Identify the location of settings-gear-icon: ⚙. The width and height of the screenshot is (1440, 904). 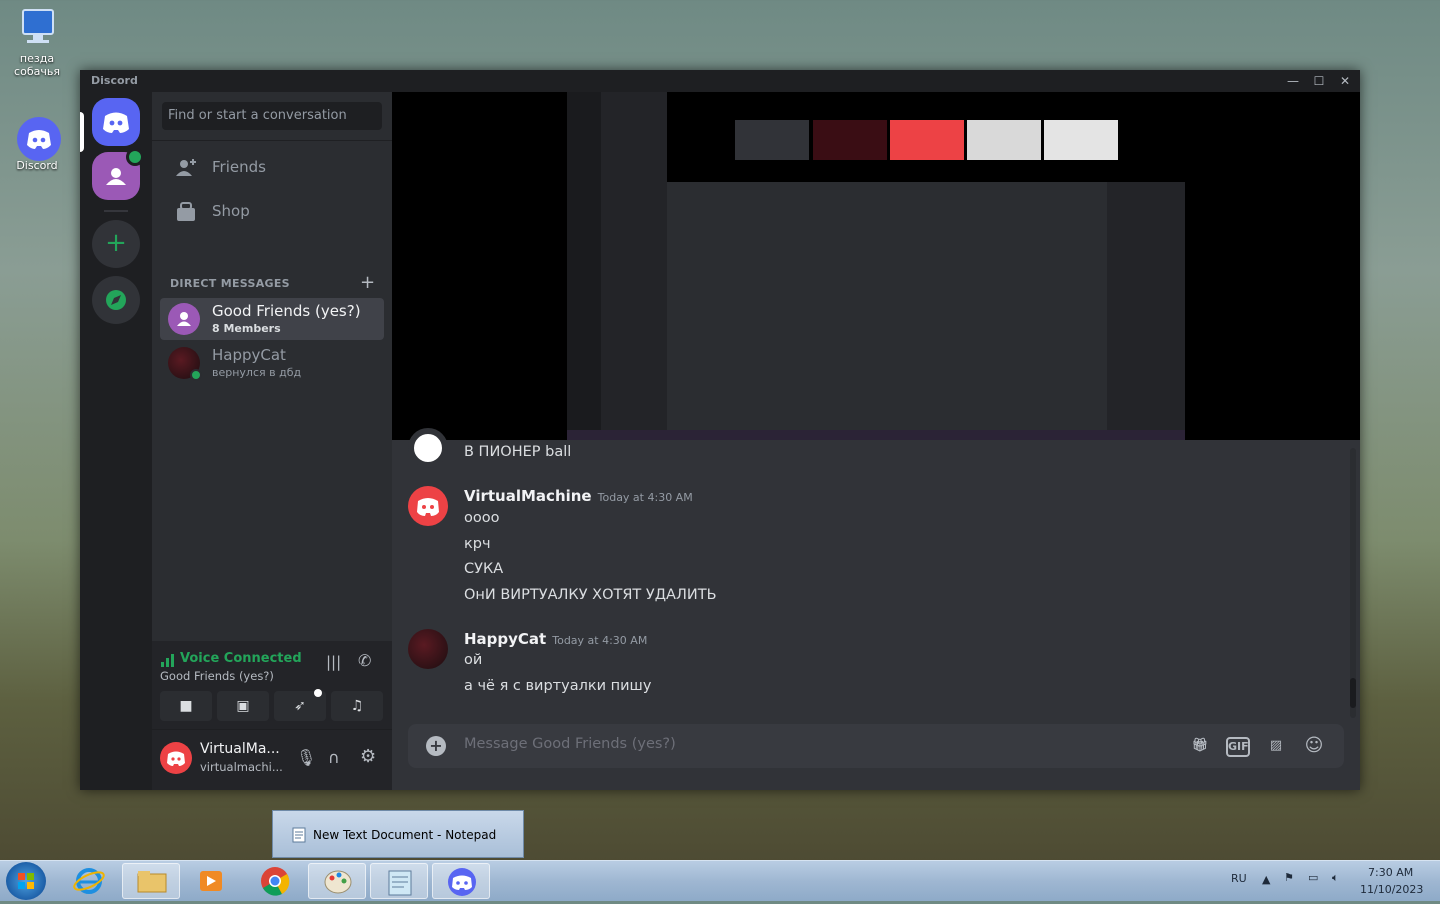
(368, 756).